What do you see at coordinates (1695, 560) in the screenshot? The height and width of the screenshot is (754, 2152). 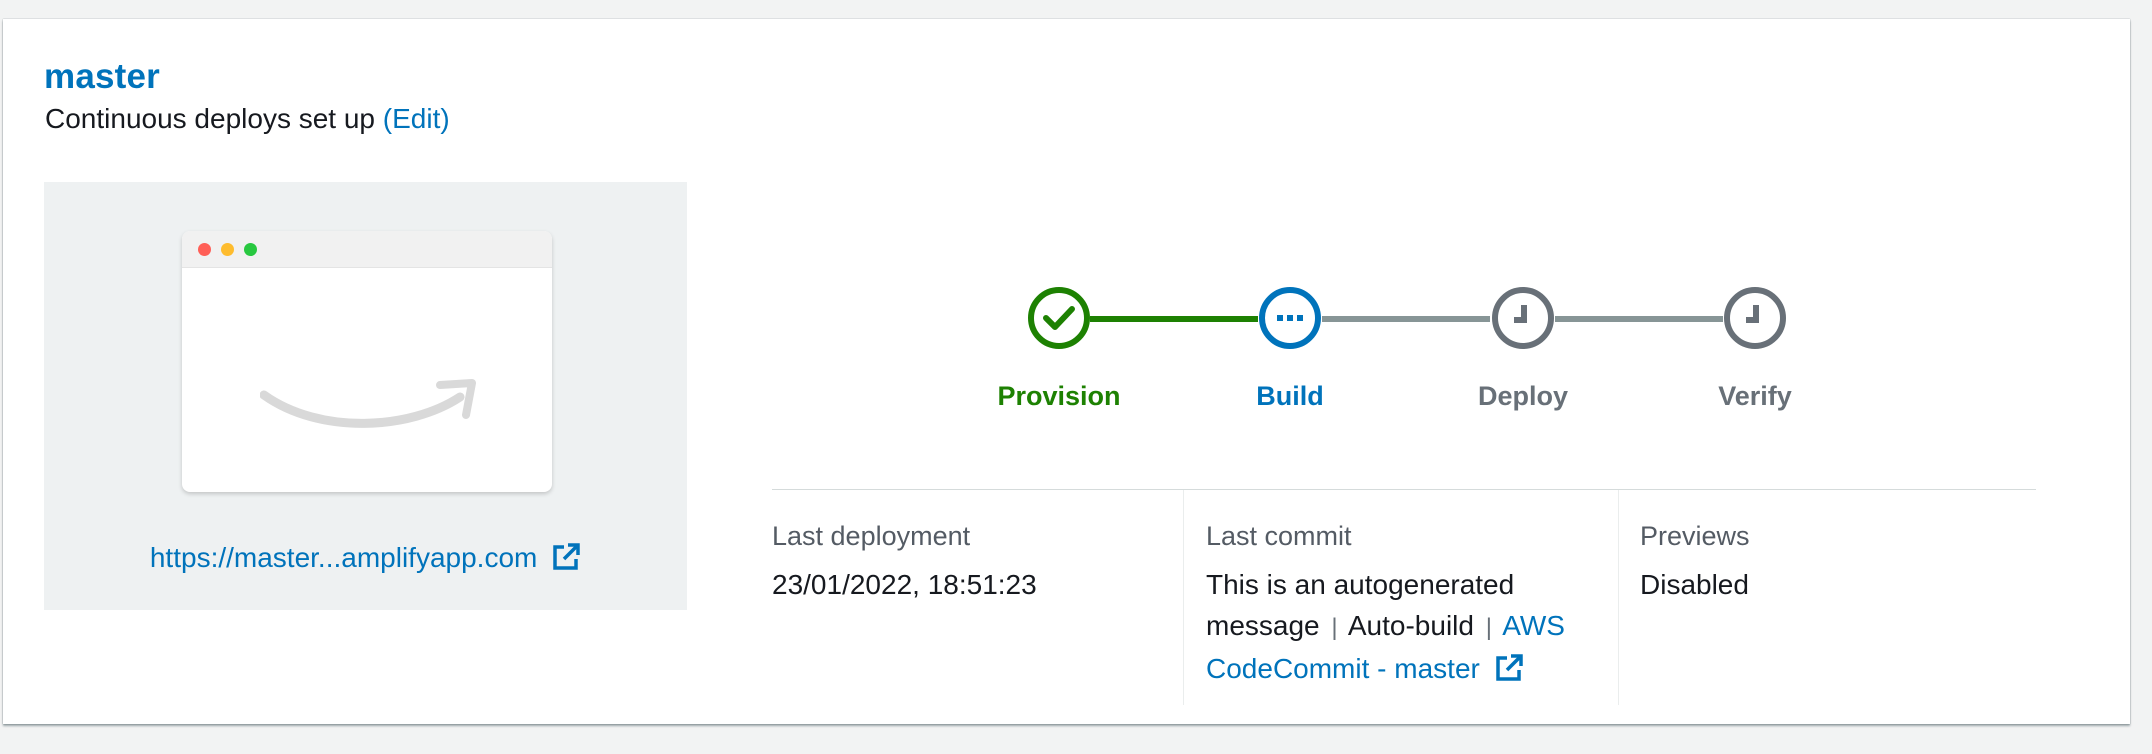 I see `previews-column: Previews Disabled` at bounding box center [1695, 560].